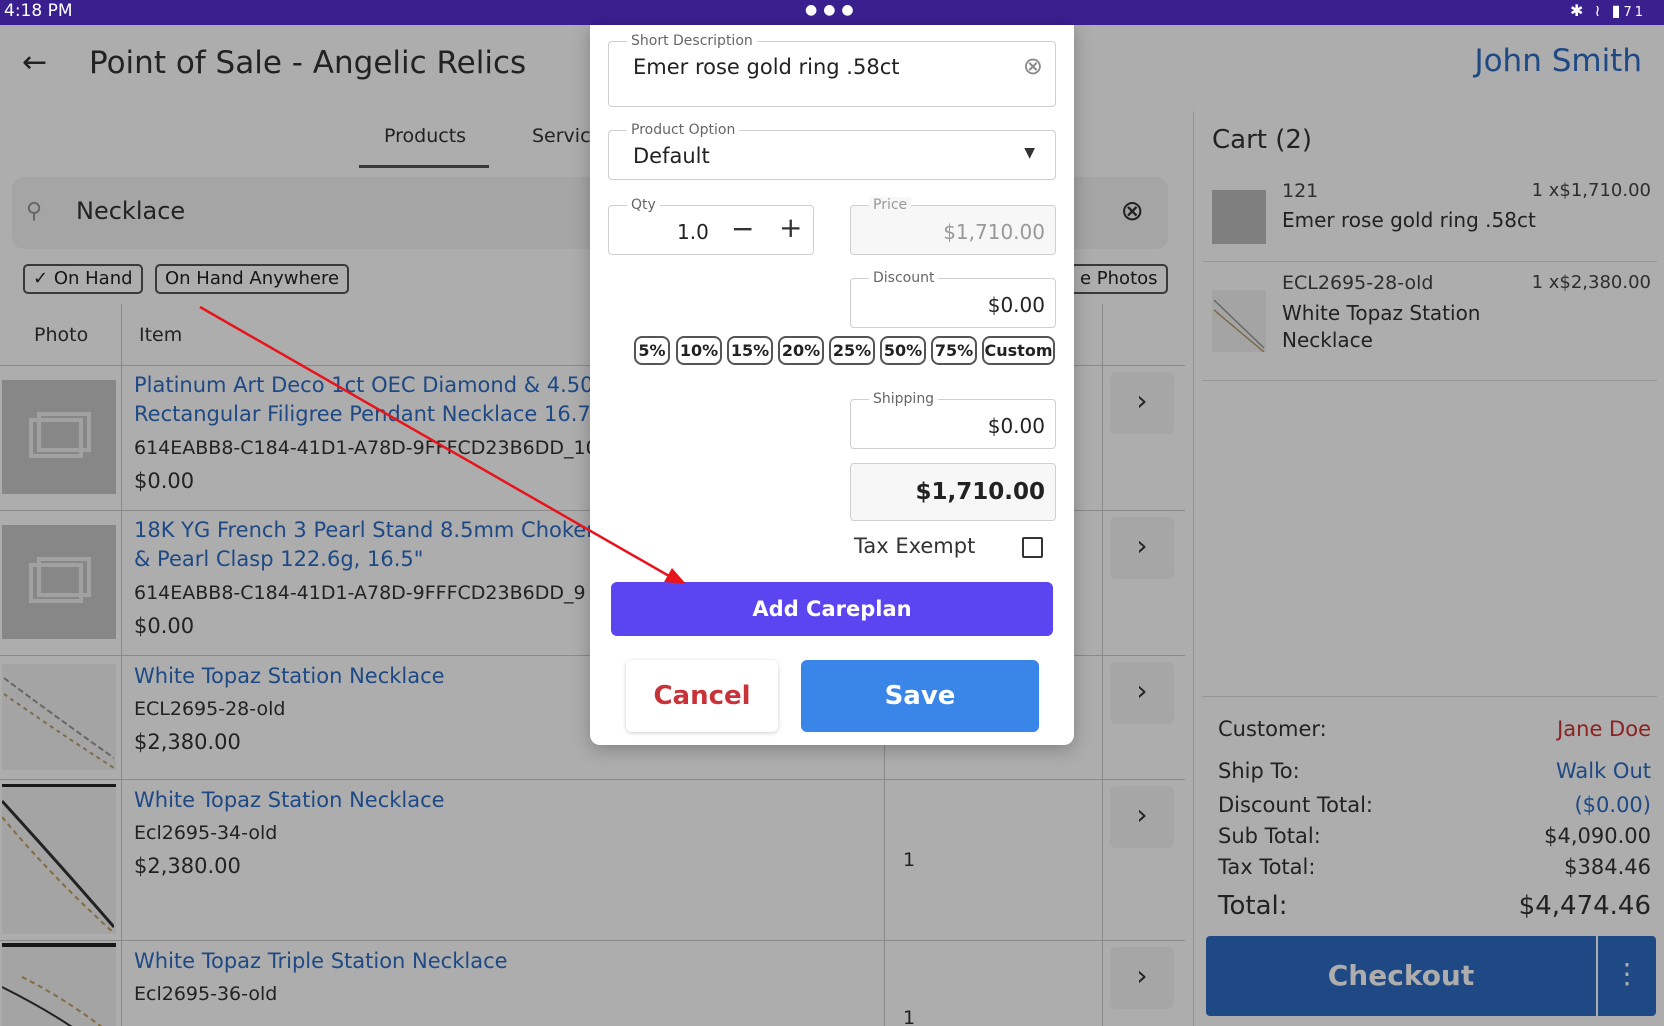 This screenshot has height=1026, width=1664. What do you see at coordinates (1599, 10) in the screenshot?
I see `wifi-icon: ≀` at bounding box center [1599, 10].